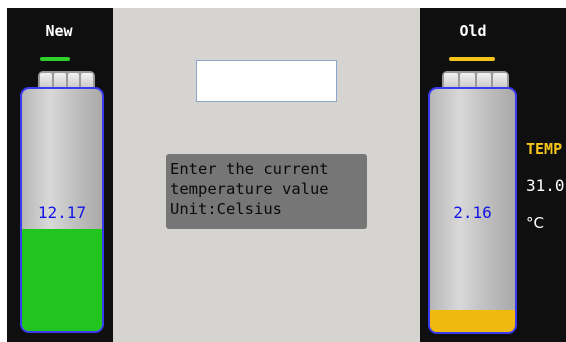  I want to click on temperature-label: TEMP, so click(544, 149).